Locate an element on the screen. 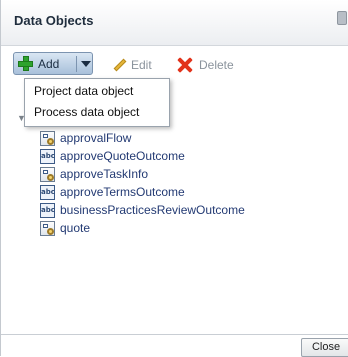  add-dropdown-menu: Project data object Process data object is located at coordinates (97, 102).